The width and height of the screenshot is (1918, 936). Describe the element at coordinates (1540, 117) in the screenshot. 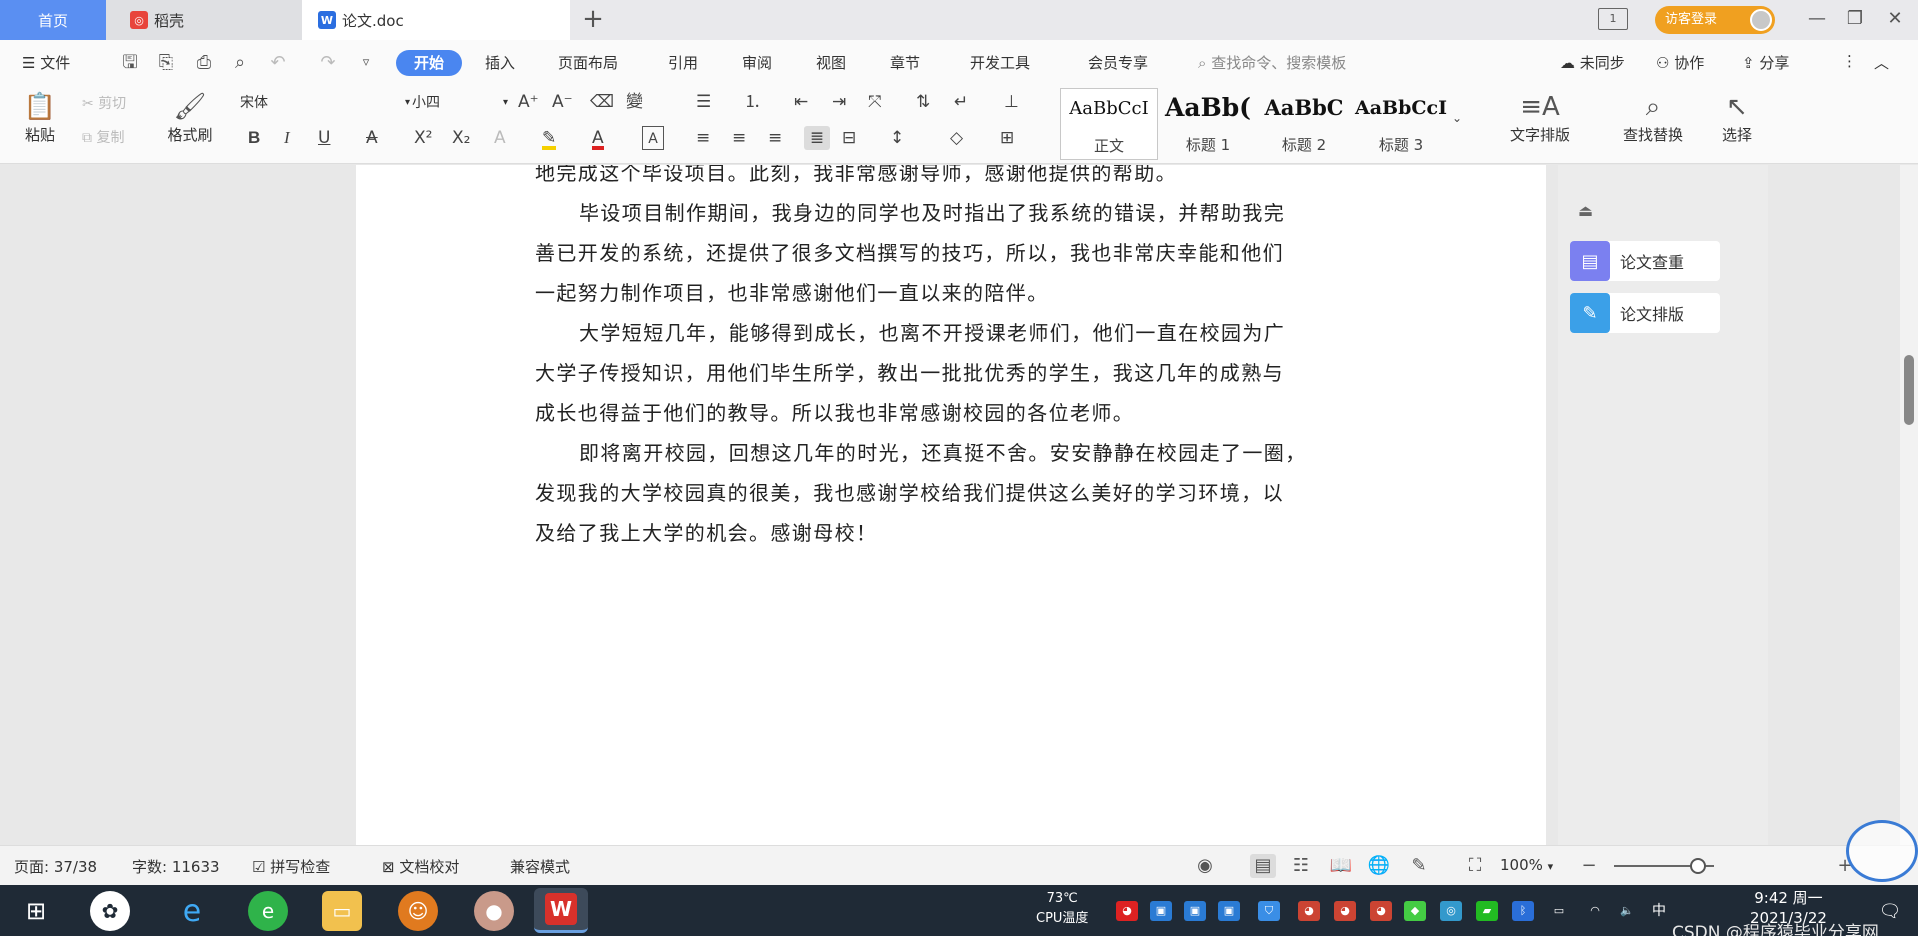

I see `text-layout-button: ≡A 文字排版` at that location.